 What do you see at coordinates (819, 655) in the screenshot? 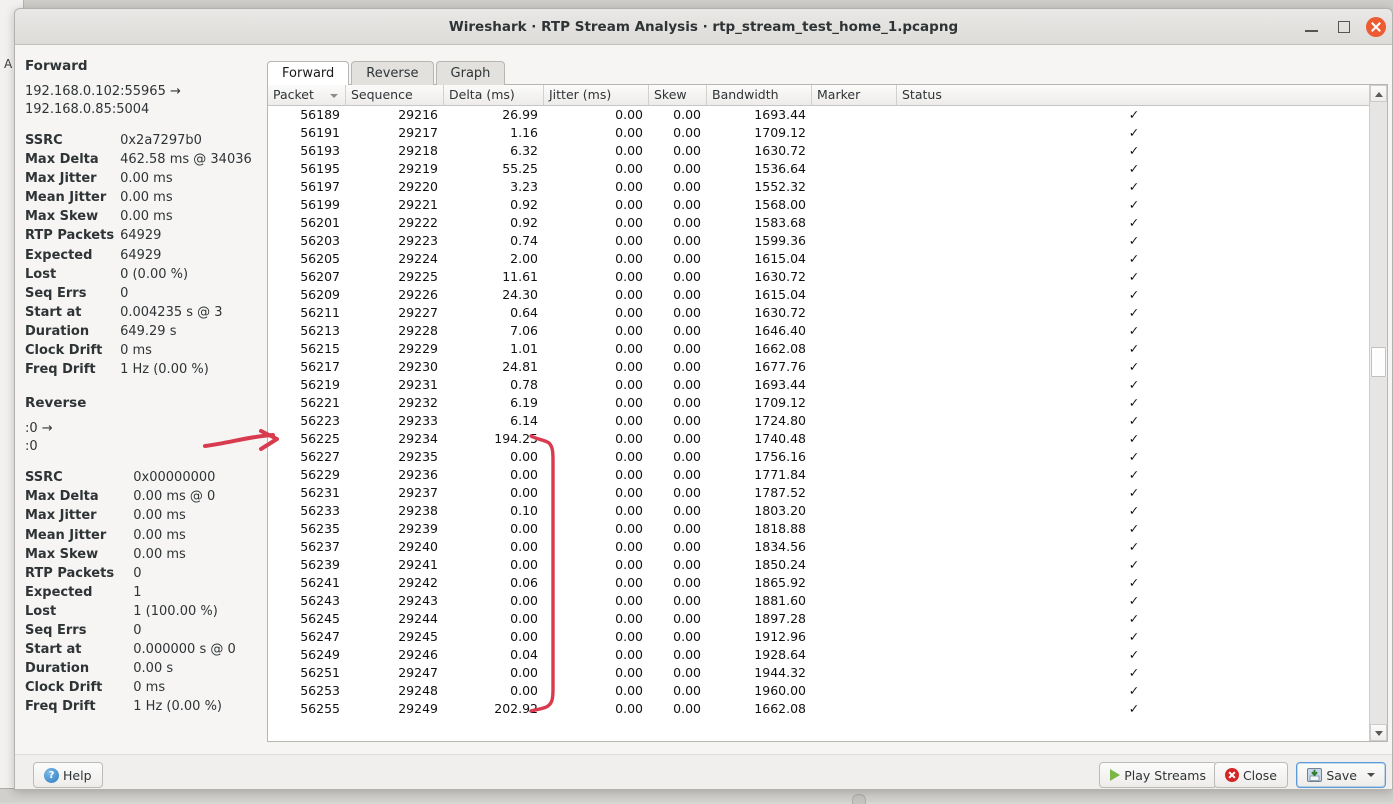
I see `table-row: 56249292460.040.000.001928.64✓` at bounding box center [819, 655].